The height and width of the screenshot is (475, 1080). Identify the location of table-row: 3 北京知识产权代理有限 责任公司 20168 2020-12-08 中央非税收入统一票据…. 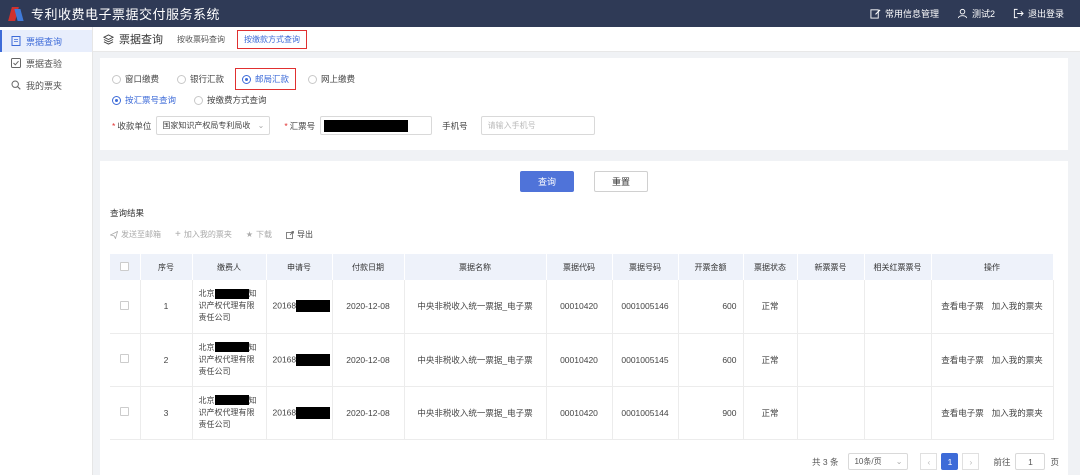
(582, 413).